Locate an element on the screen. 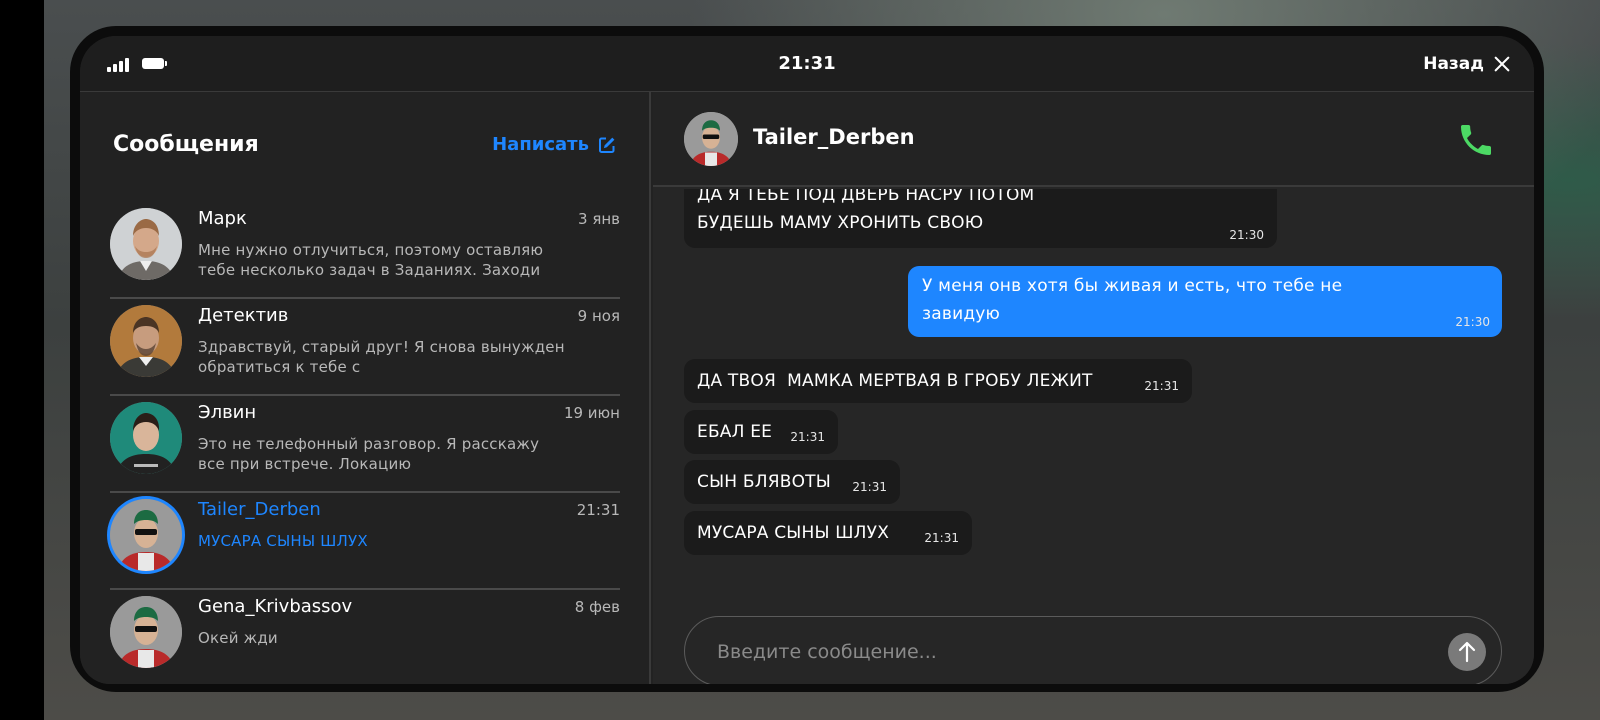 The height and width of the screenshot is (720, 1600). status-bar: 21:31 Назад is located at coordinates (807, 64).